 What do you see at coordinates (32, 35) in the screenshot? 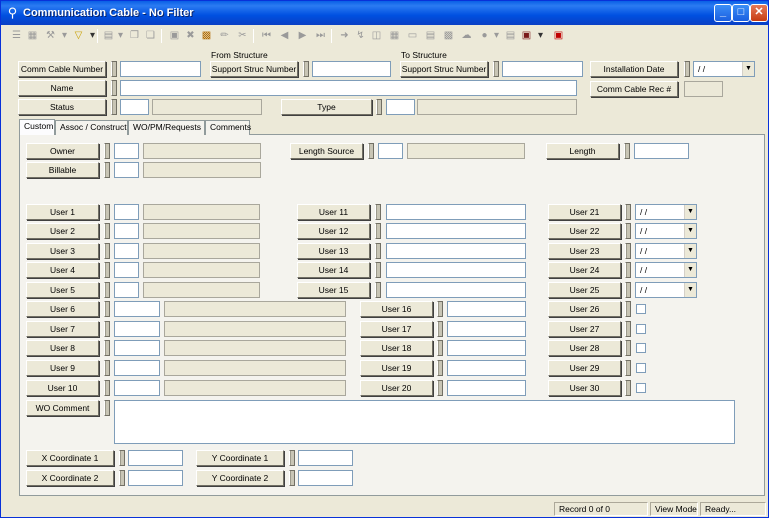
I see `query-icon: ▦` at bounding box center [32, 35].